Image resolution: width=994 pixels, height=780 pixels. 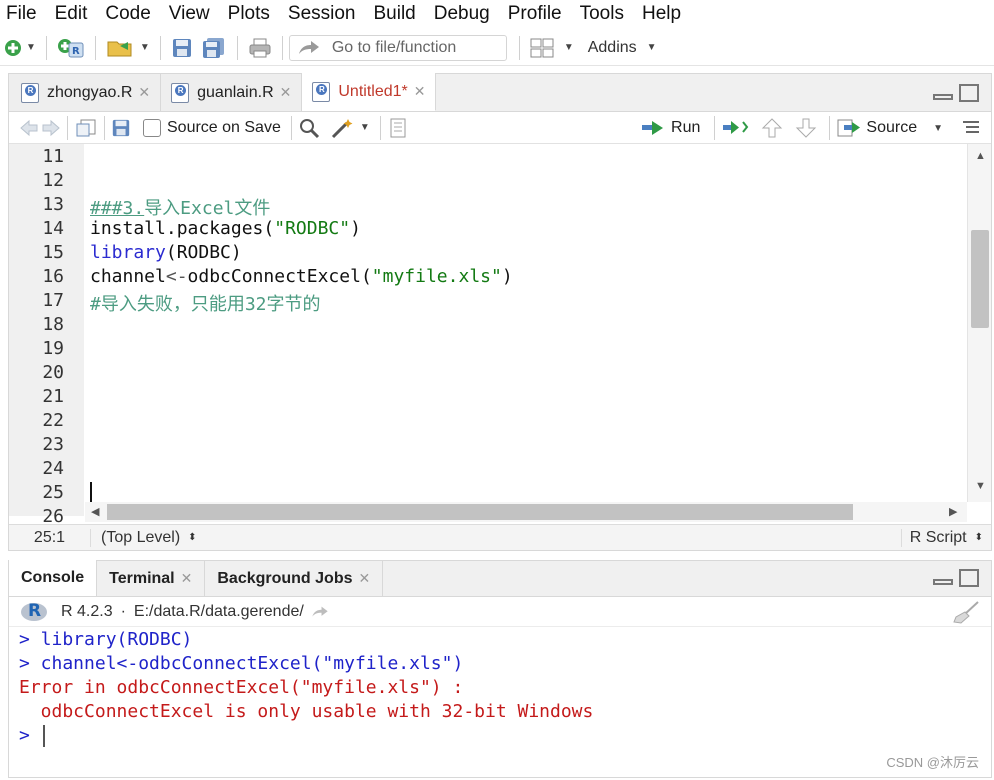 What do you see at coordinates (932, 762) in the screenshot?
I see `watermark: CSDN @沐厉云` at bounding box center [932, 762].